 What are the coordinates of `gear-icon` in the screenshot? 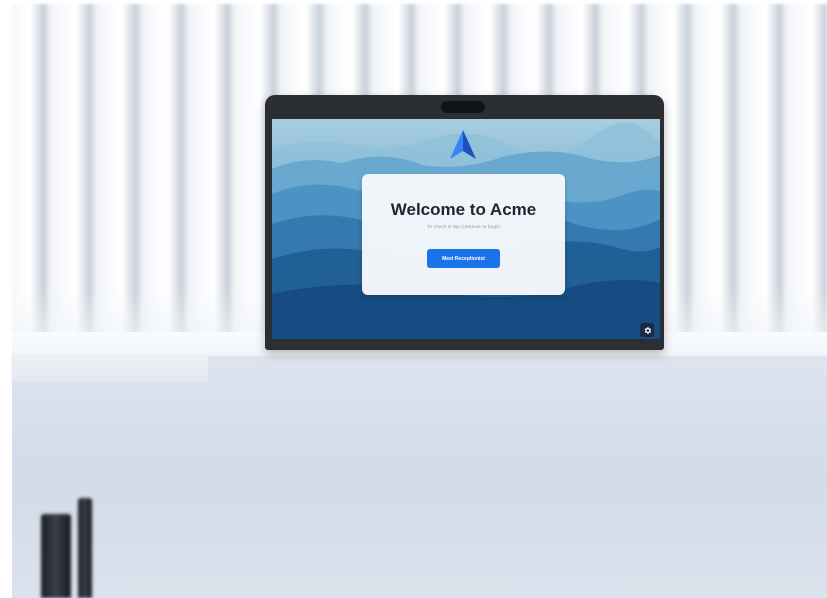 It's located at (647, 330).